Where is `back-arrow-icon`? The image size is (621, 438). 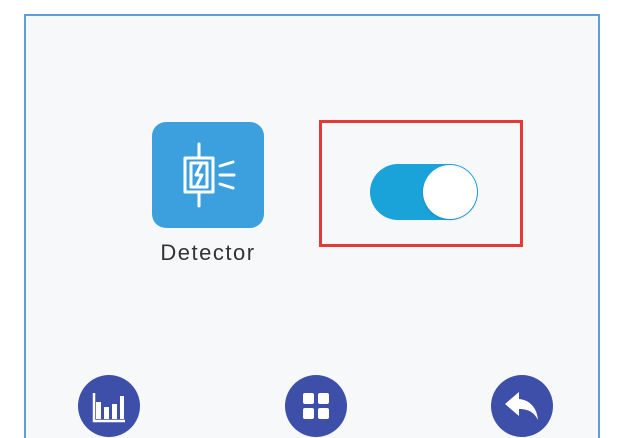 back-arrow-icon is located at coordinates (521, 406).